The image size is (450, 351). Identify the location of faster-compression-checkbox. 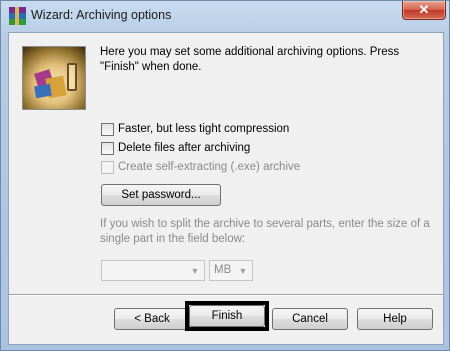
(107, 129).